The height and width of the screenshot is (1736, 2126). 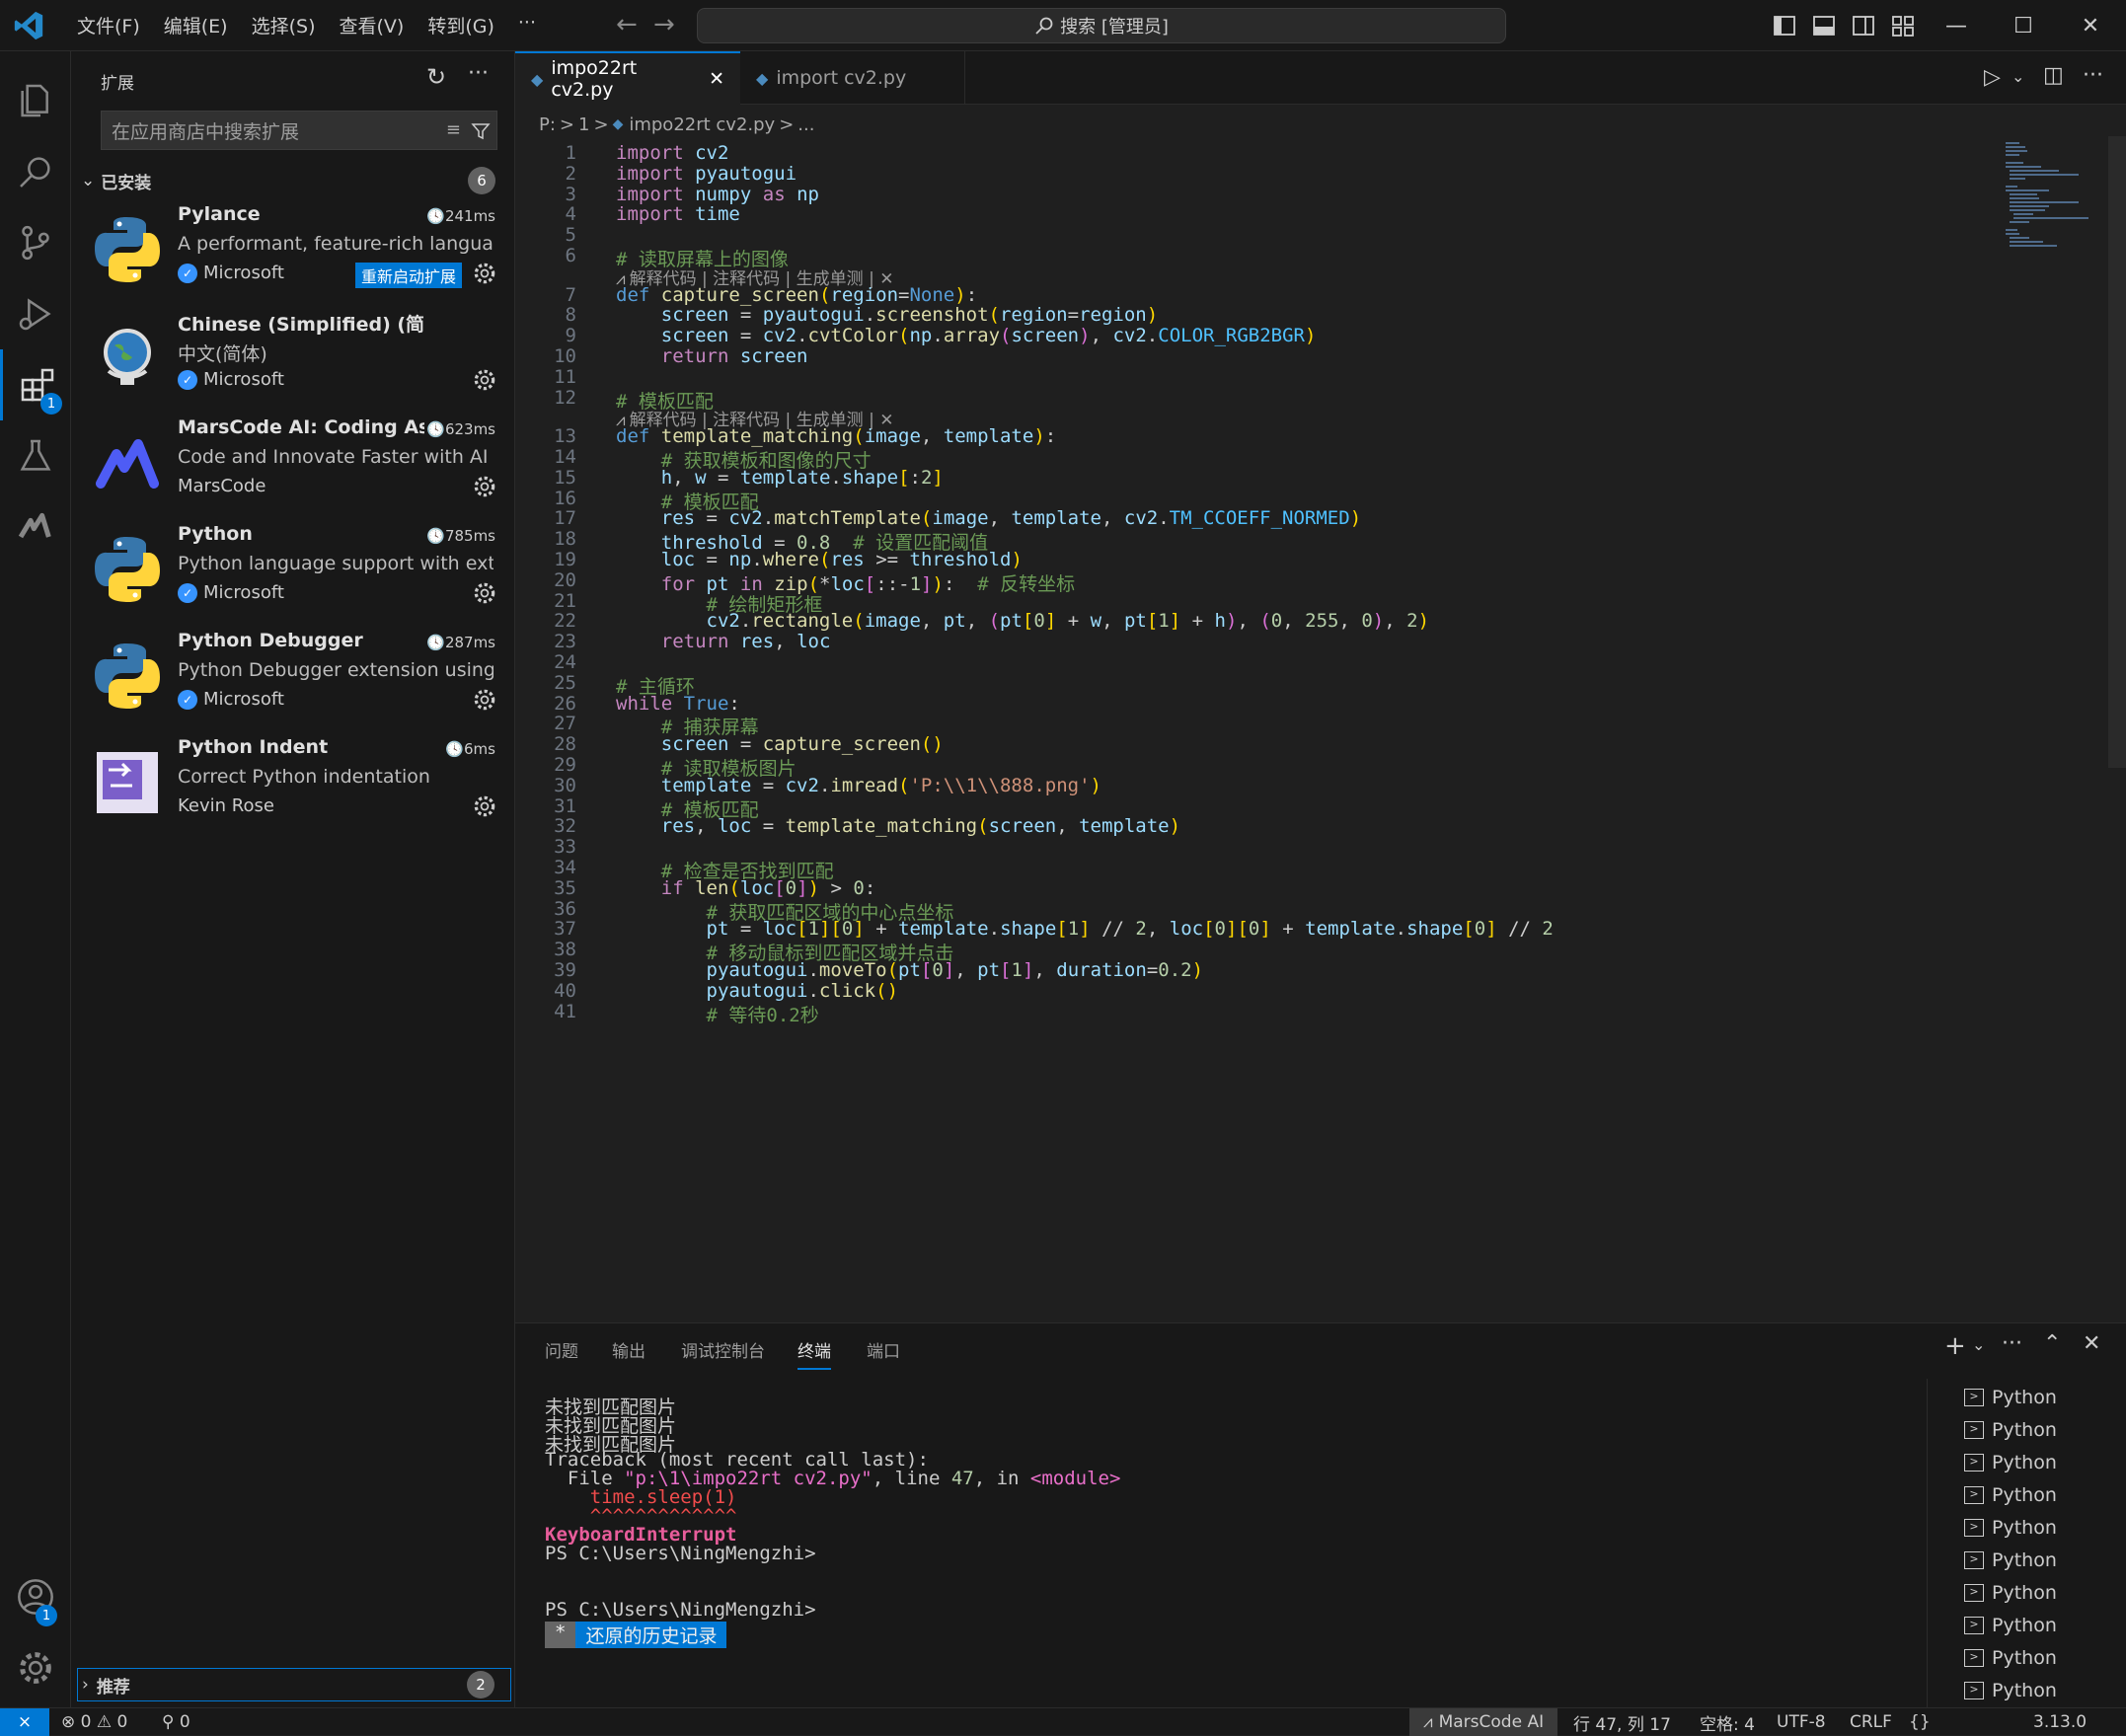 I want to click on code-line: import time, so click(x=678, y=214).